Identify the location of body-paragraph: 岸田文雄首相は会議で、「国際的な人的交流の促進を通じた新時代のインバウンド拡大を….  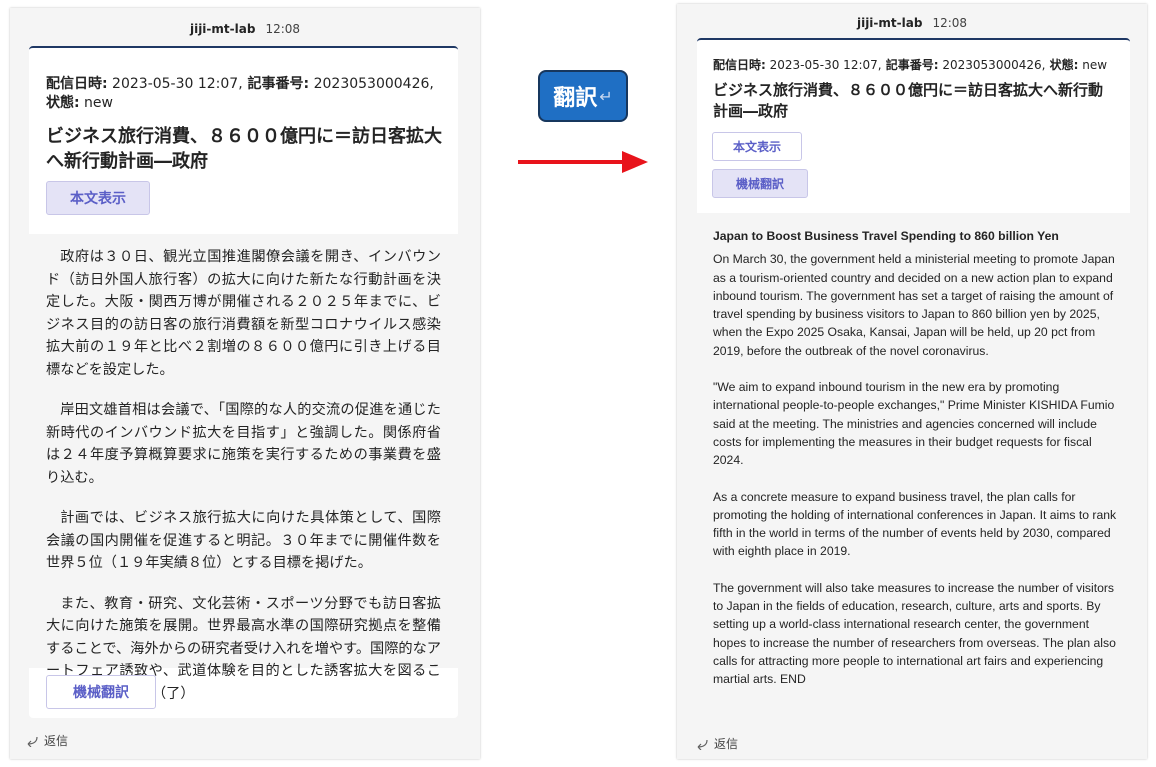
(243, 444).